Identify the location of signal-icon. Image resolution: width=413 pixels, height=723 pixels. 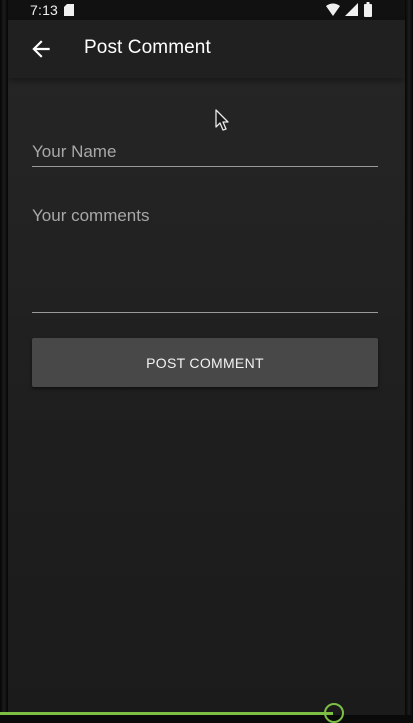
(351, 9).